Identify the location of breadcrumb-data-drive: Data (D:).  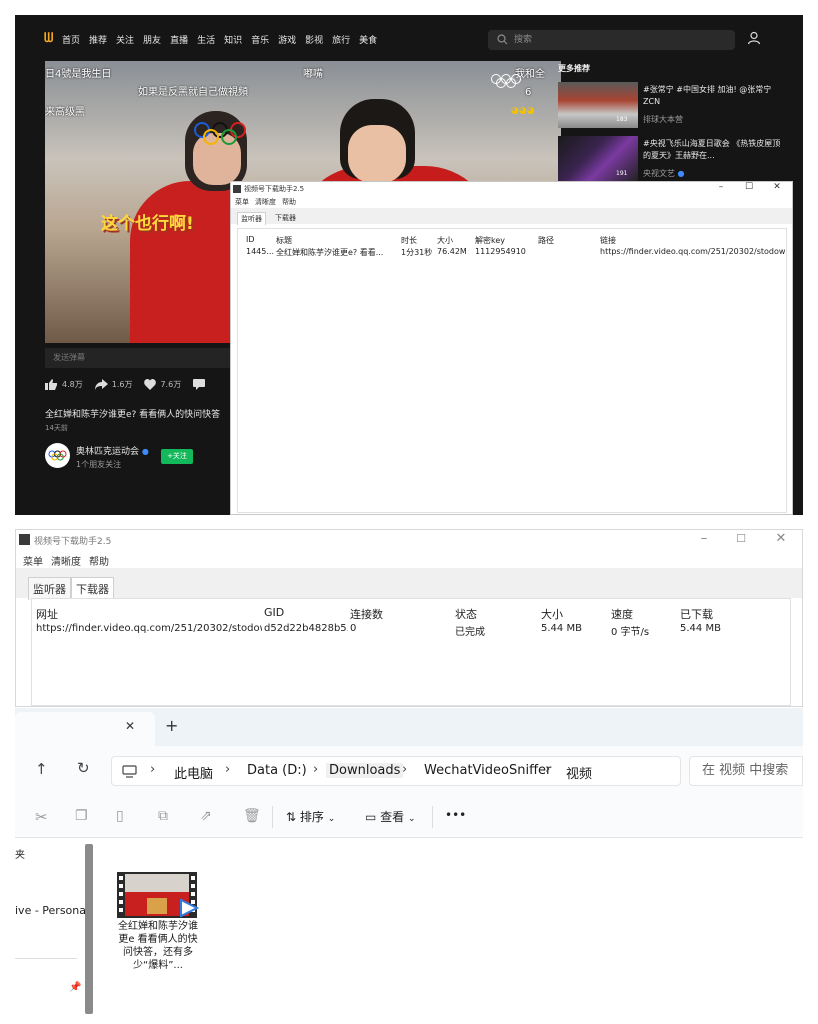
(277, 770).